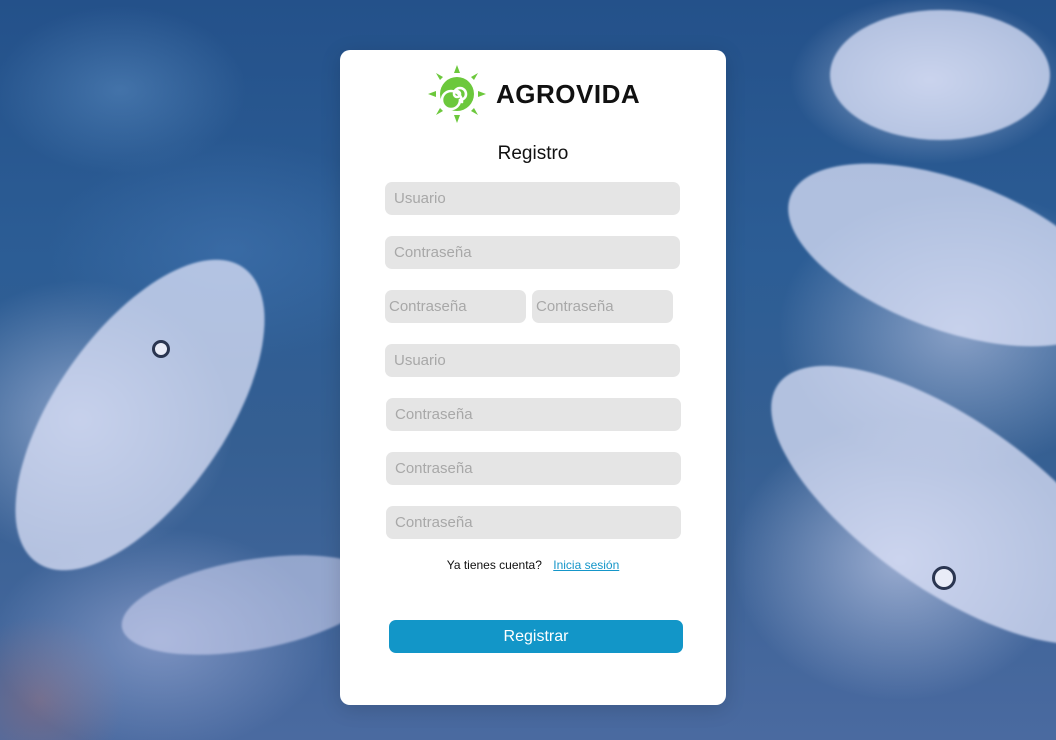 This screenshot has width=1056, height=740. What do you see at coordinates (536, 636) in the screenshot?
I see `register-button: Registrar` at bounding box center [536, 636].